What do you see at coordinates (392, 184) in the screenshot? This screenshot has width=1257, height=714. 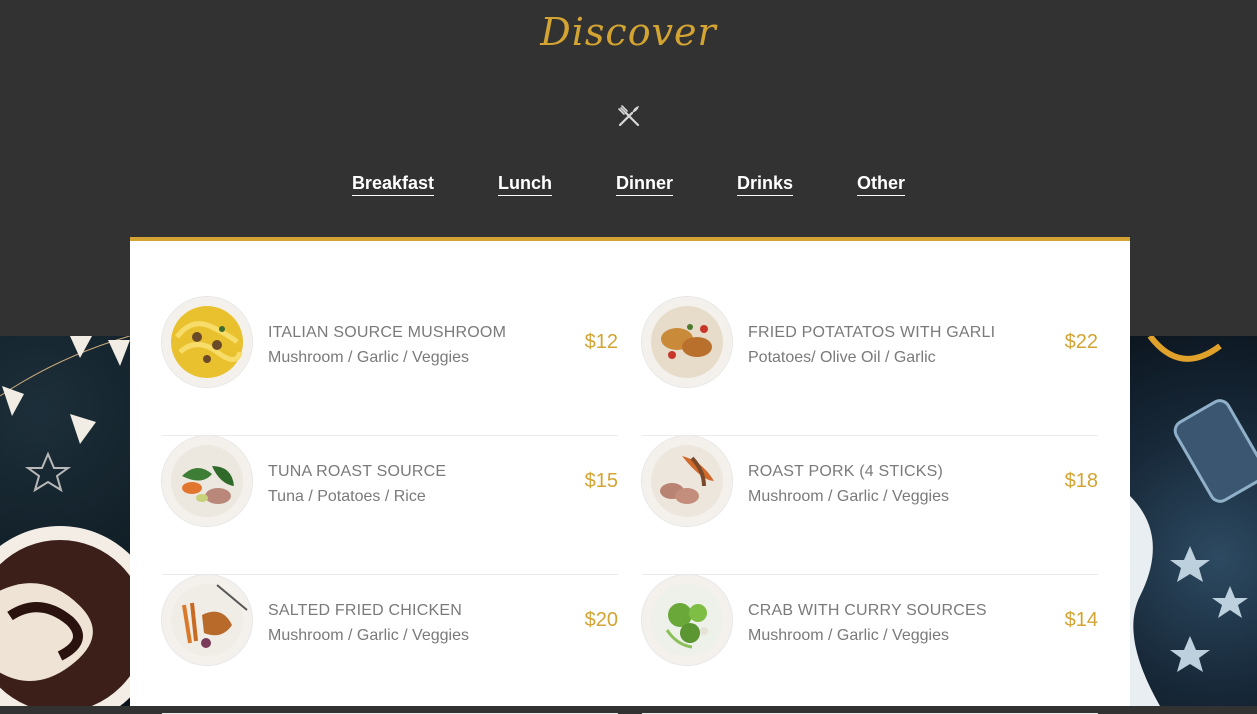 I see `tab-breakfast: Breakfast` at bounding box center [392, 184].